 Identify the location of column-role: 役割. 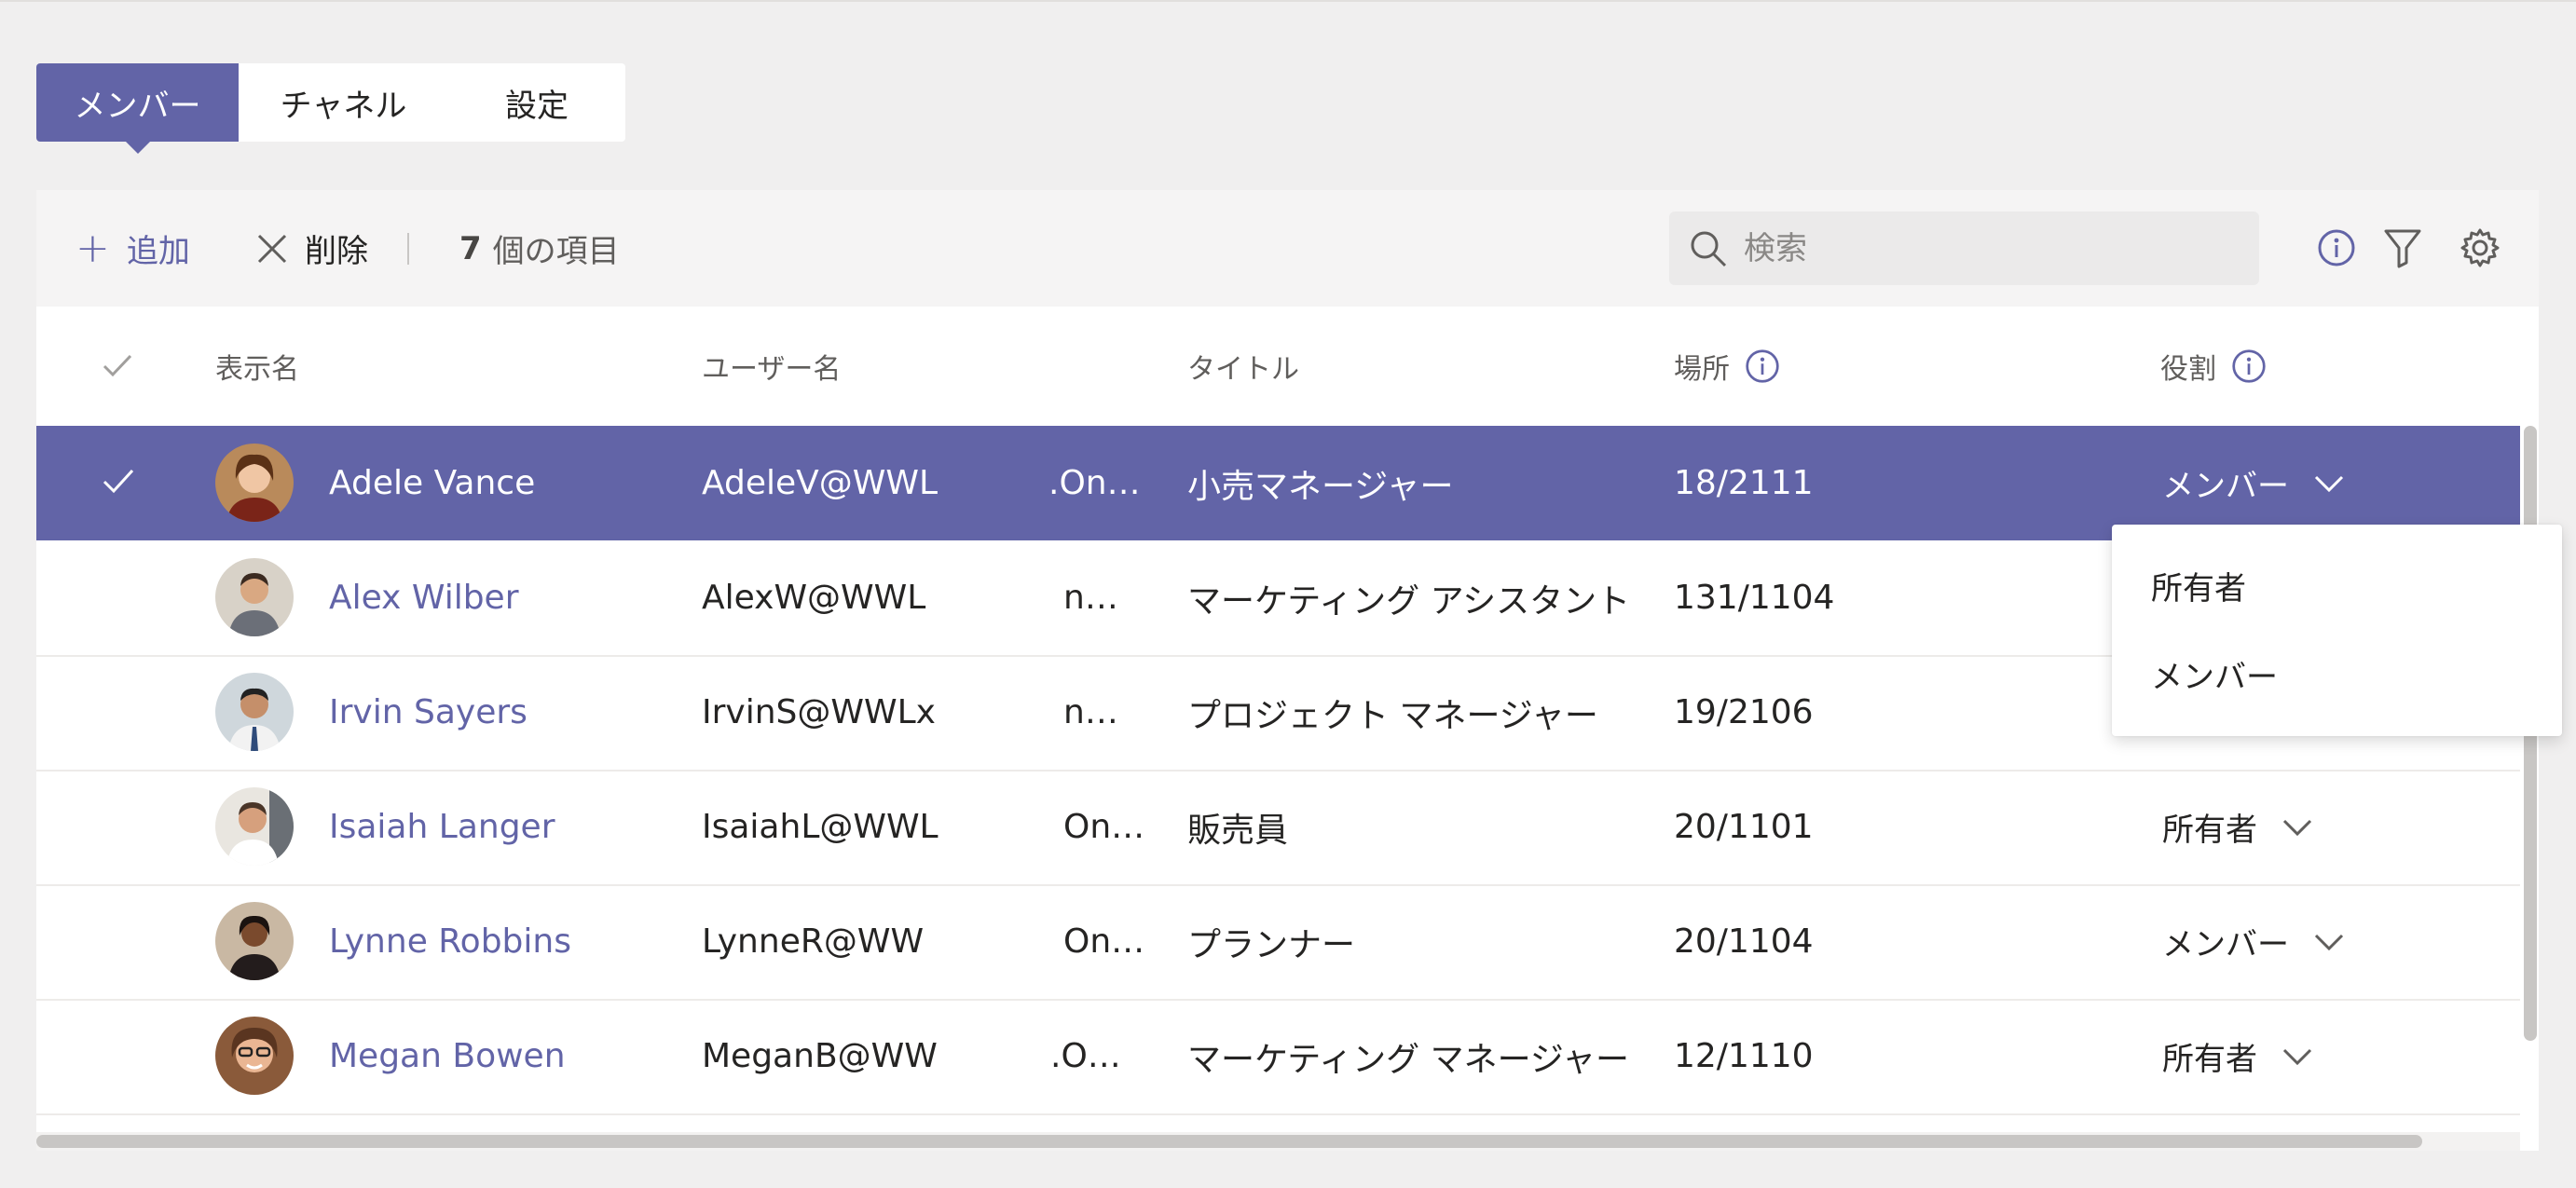
(2213, 366).